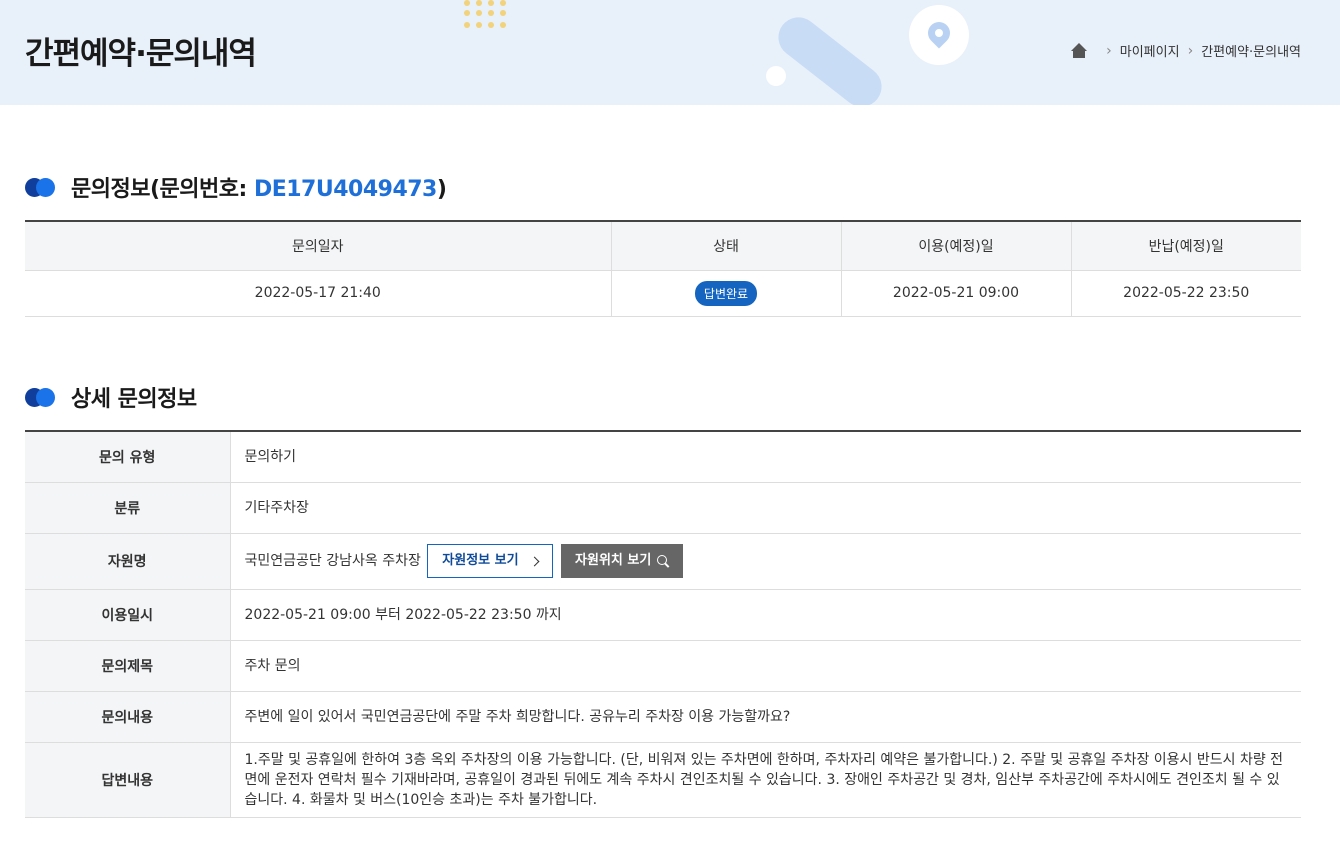  I want to click on row-label: 답변내용, so click(128, 780).